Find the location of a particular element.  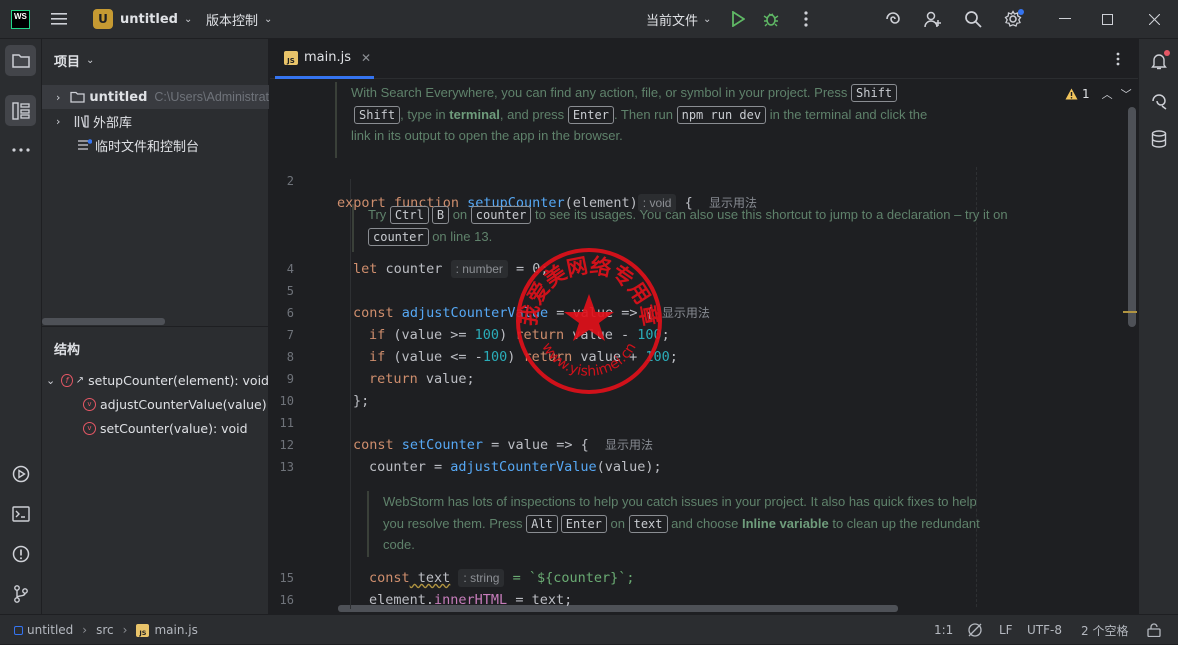

module-icon is located at coordinates (18, 630).